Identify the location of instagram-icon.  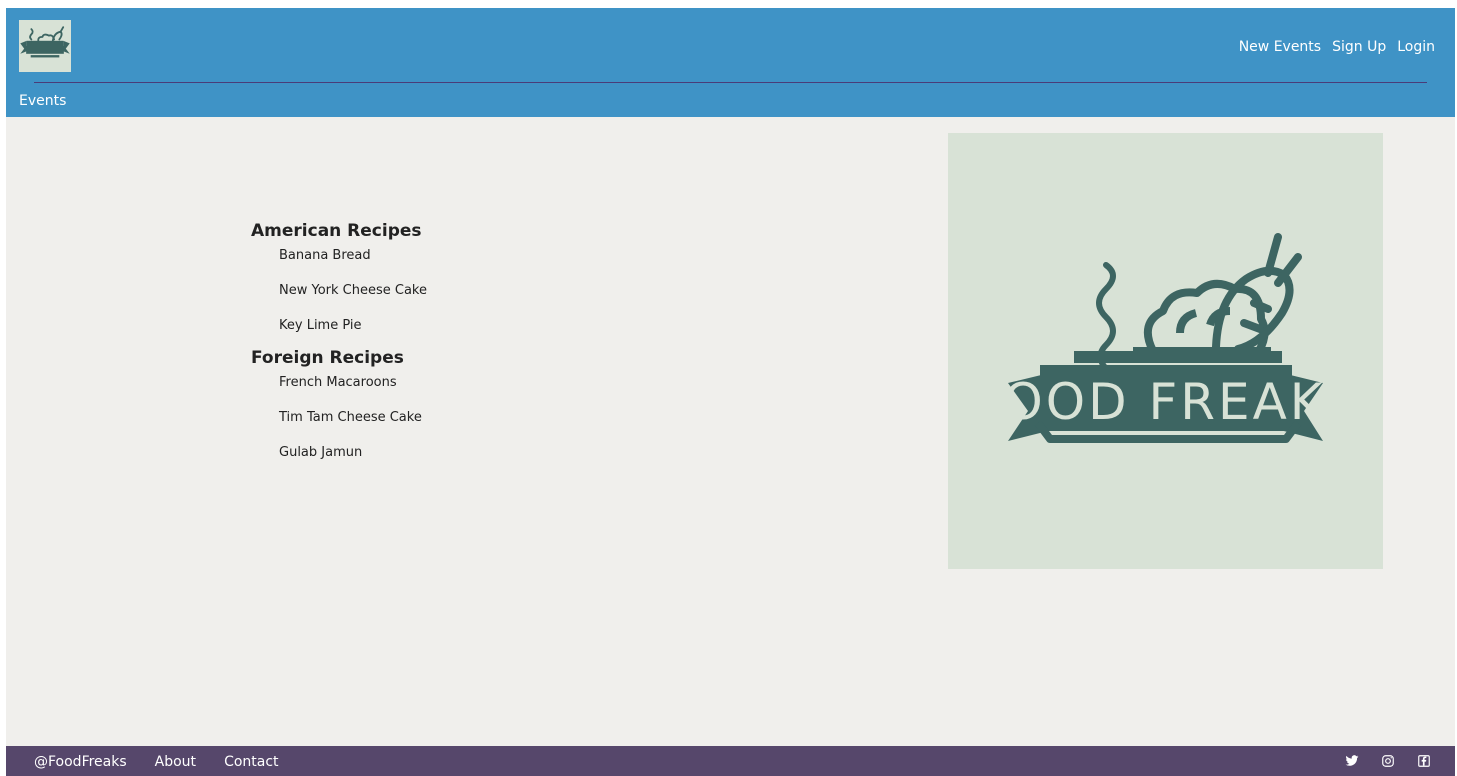
(1388, 761).